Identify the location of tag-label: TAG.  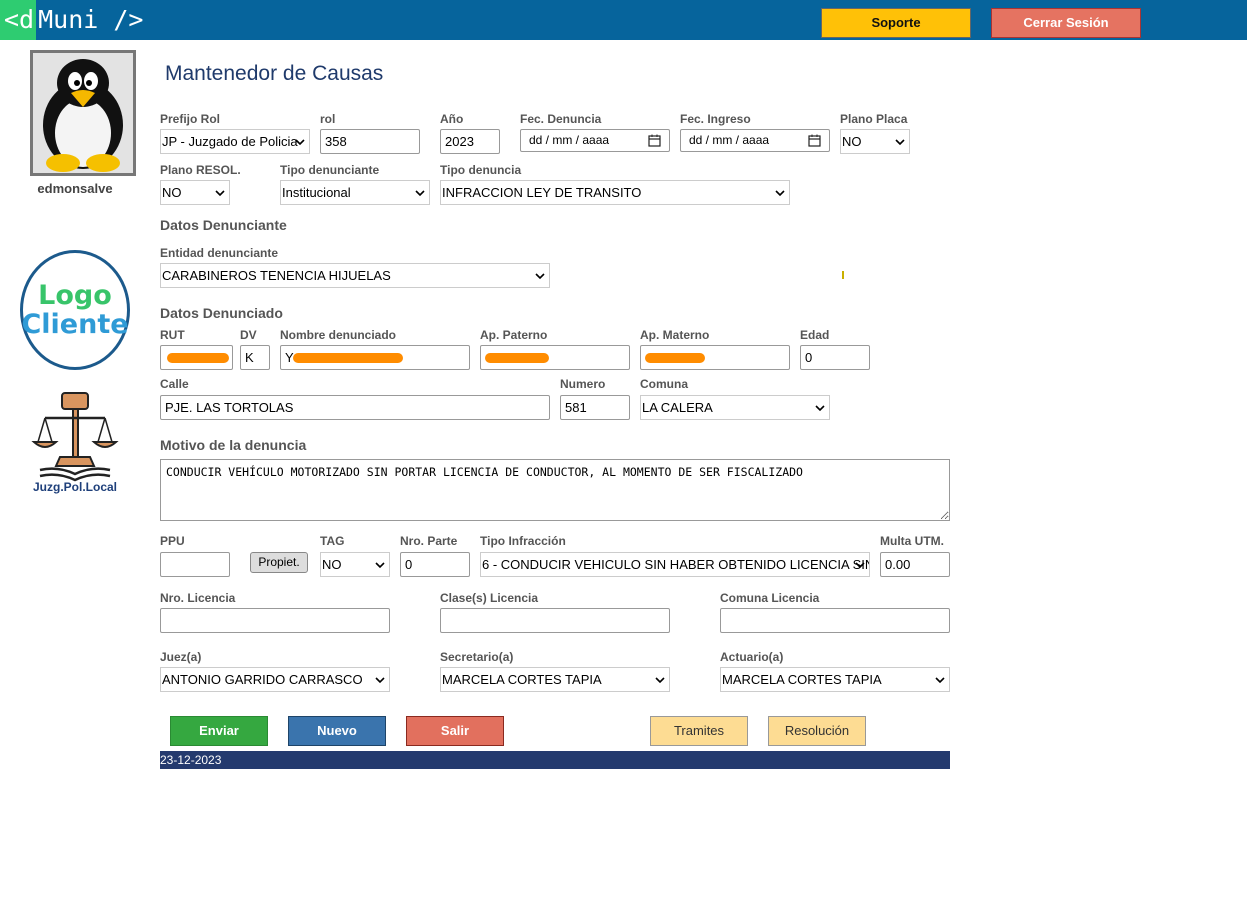
(332, 541).